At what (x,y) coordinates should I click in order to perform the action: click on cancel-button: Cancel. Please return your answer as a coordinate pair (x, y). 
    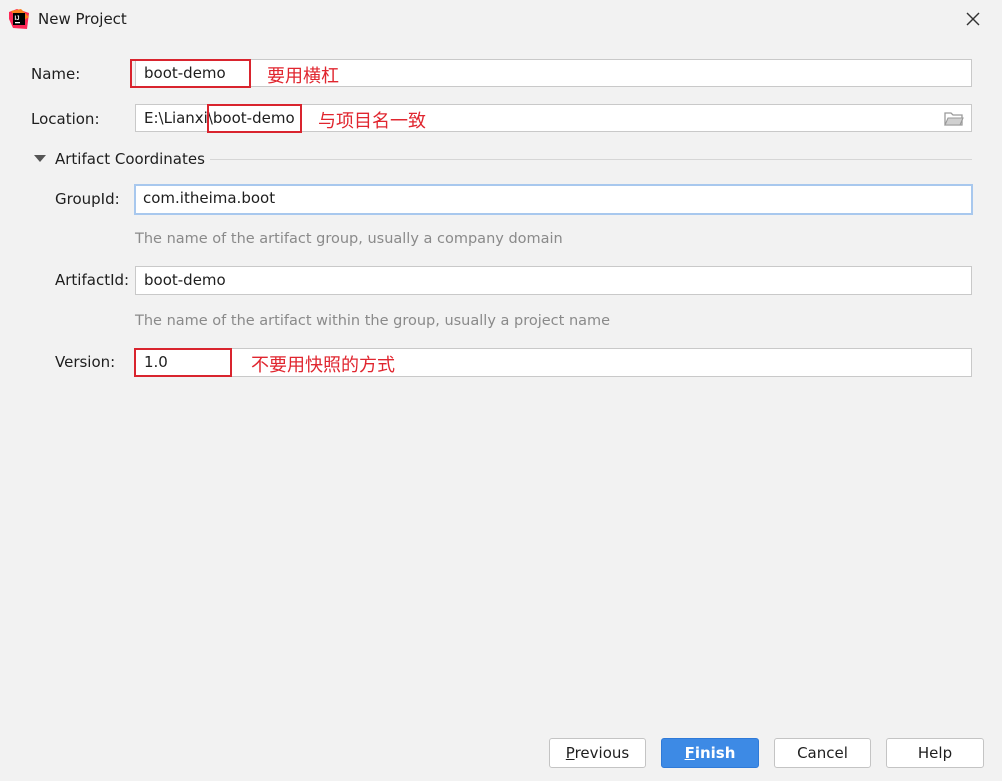
    Looking at the image, I should click on (822, 753).